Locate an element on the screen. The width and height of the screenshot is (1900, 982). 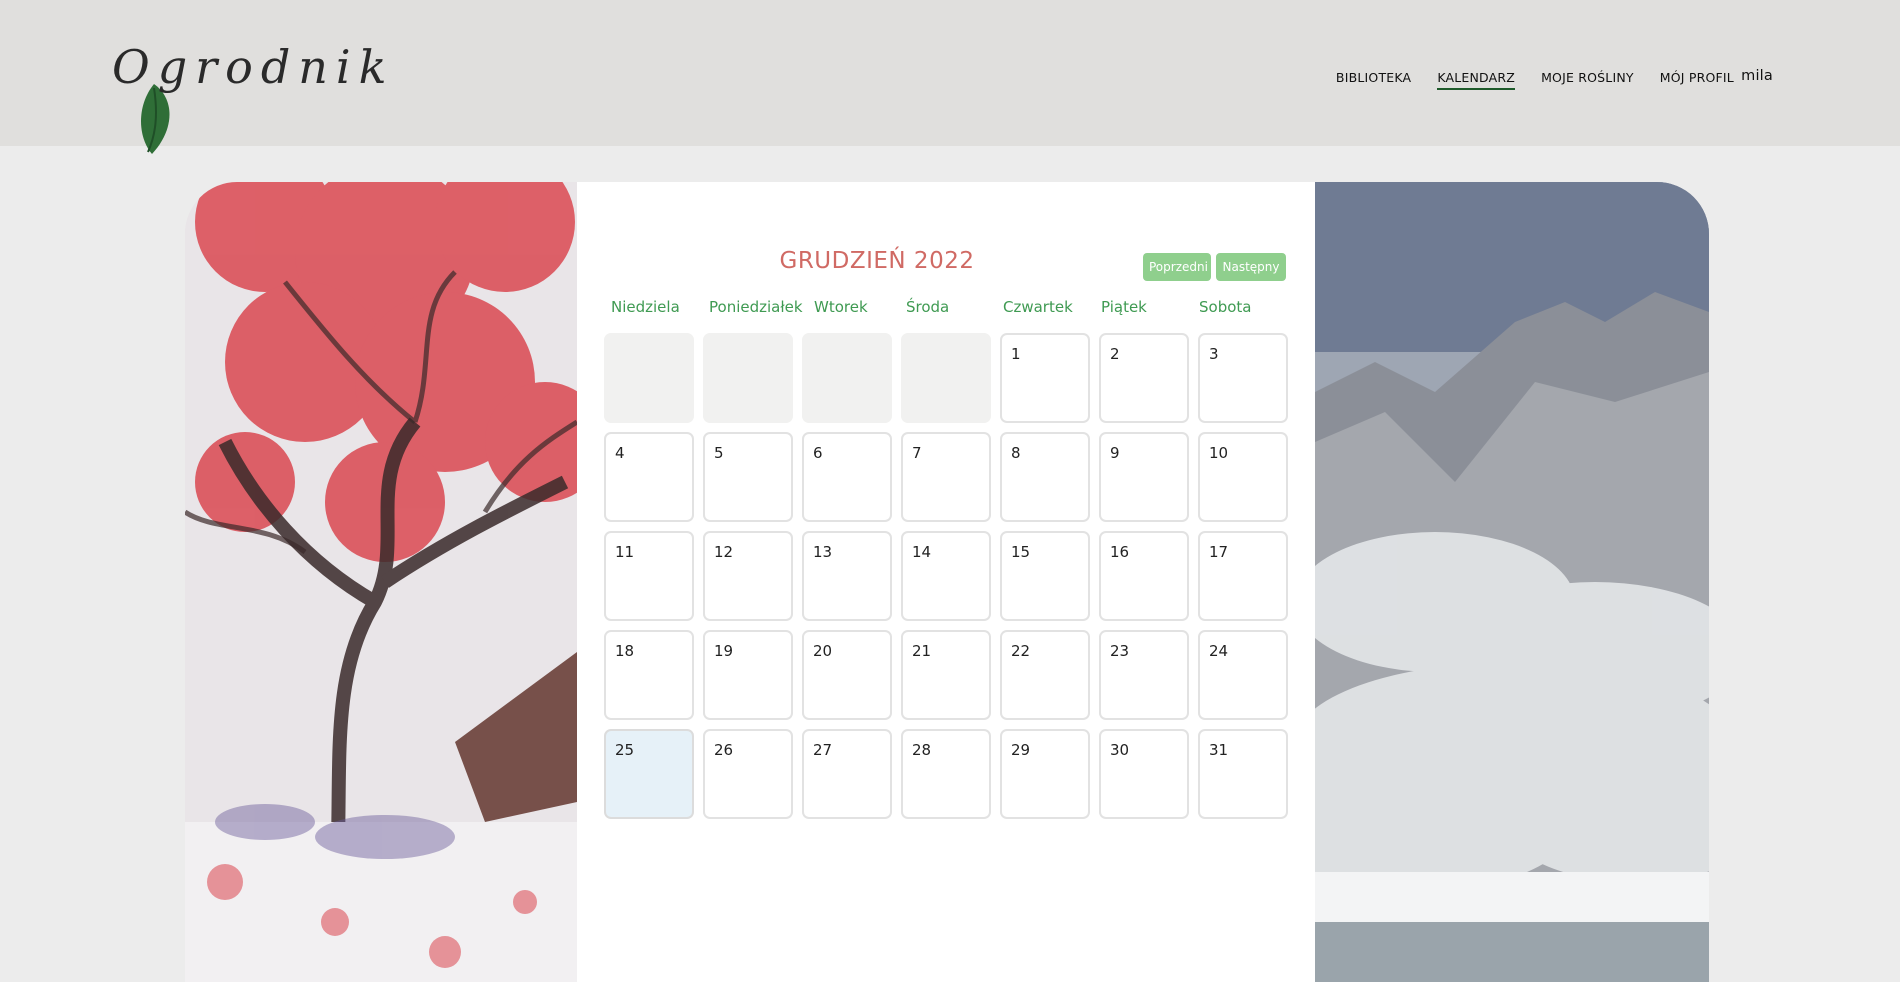
calendar-day-cell: 29 is located at coordinates (1045, 774).